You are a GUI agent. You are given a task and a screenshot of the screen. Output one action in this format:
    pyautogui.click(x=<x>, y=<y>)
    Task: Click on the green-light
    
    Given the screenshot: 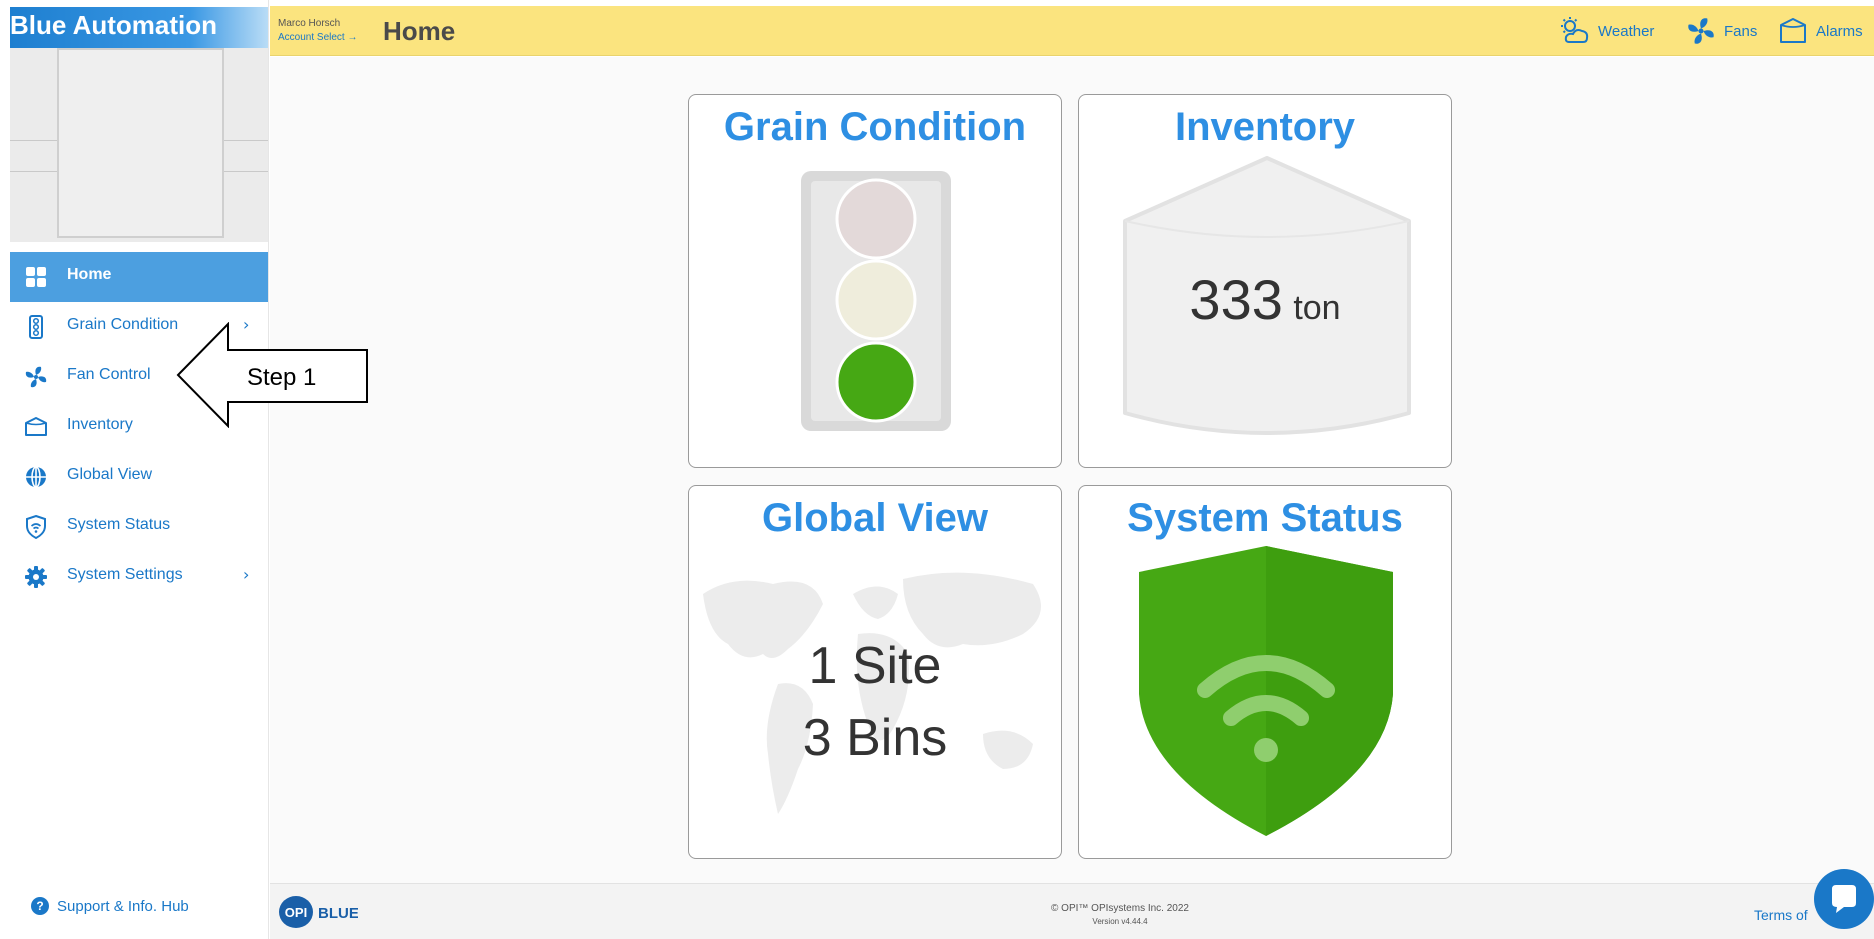 What is the action you would take?
    pyautogui.click(x=876, y=382)
    